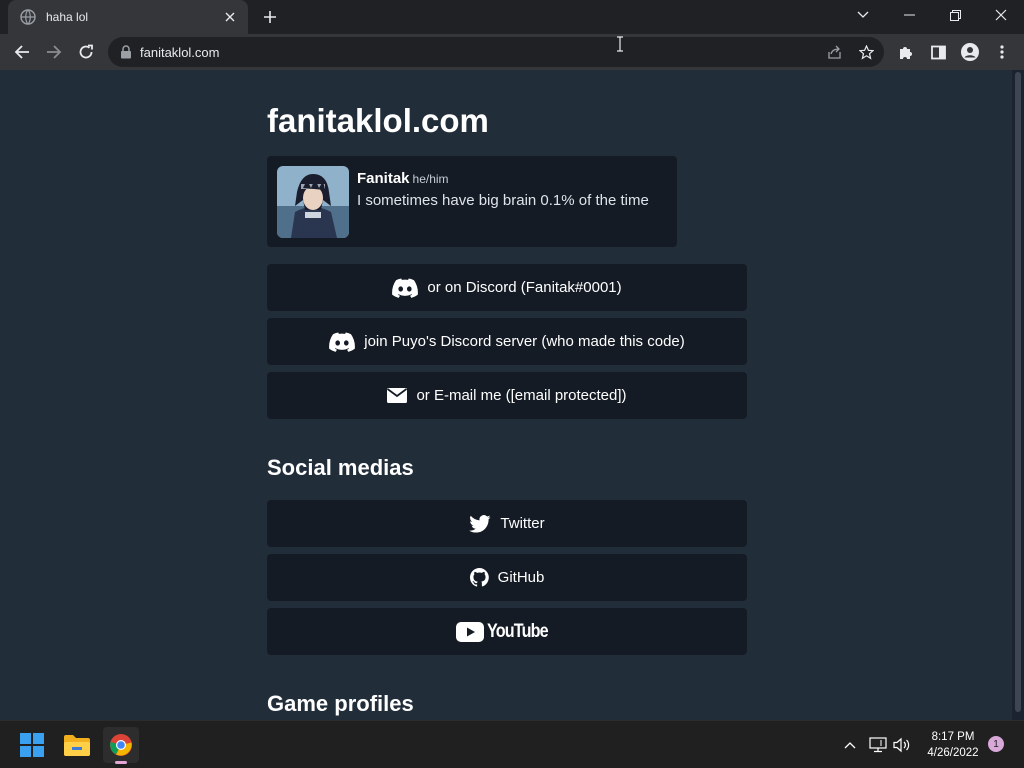 Image resolution: width=1024 pixels, height=768 pixels. I want to click on vertical-scrollbar, so click(1018, 395).